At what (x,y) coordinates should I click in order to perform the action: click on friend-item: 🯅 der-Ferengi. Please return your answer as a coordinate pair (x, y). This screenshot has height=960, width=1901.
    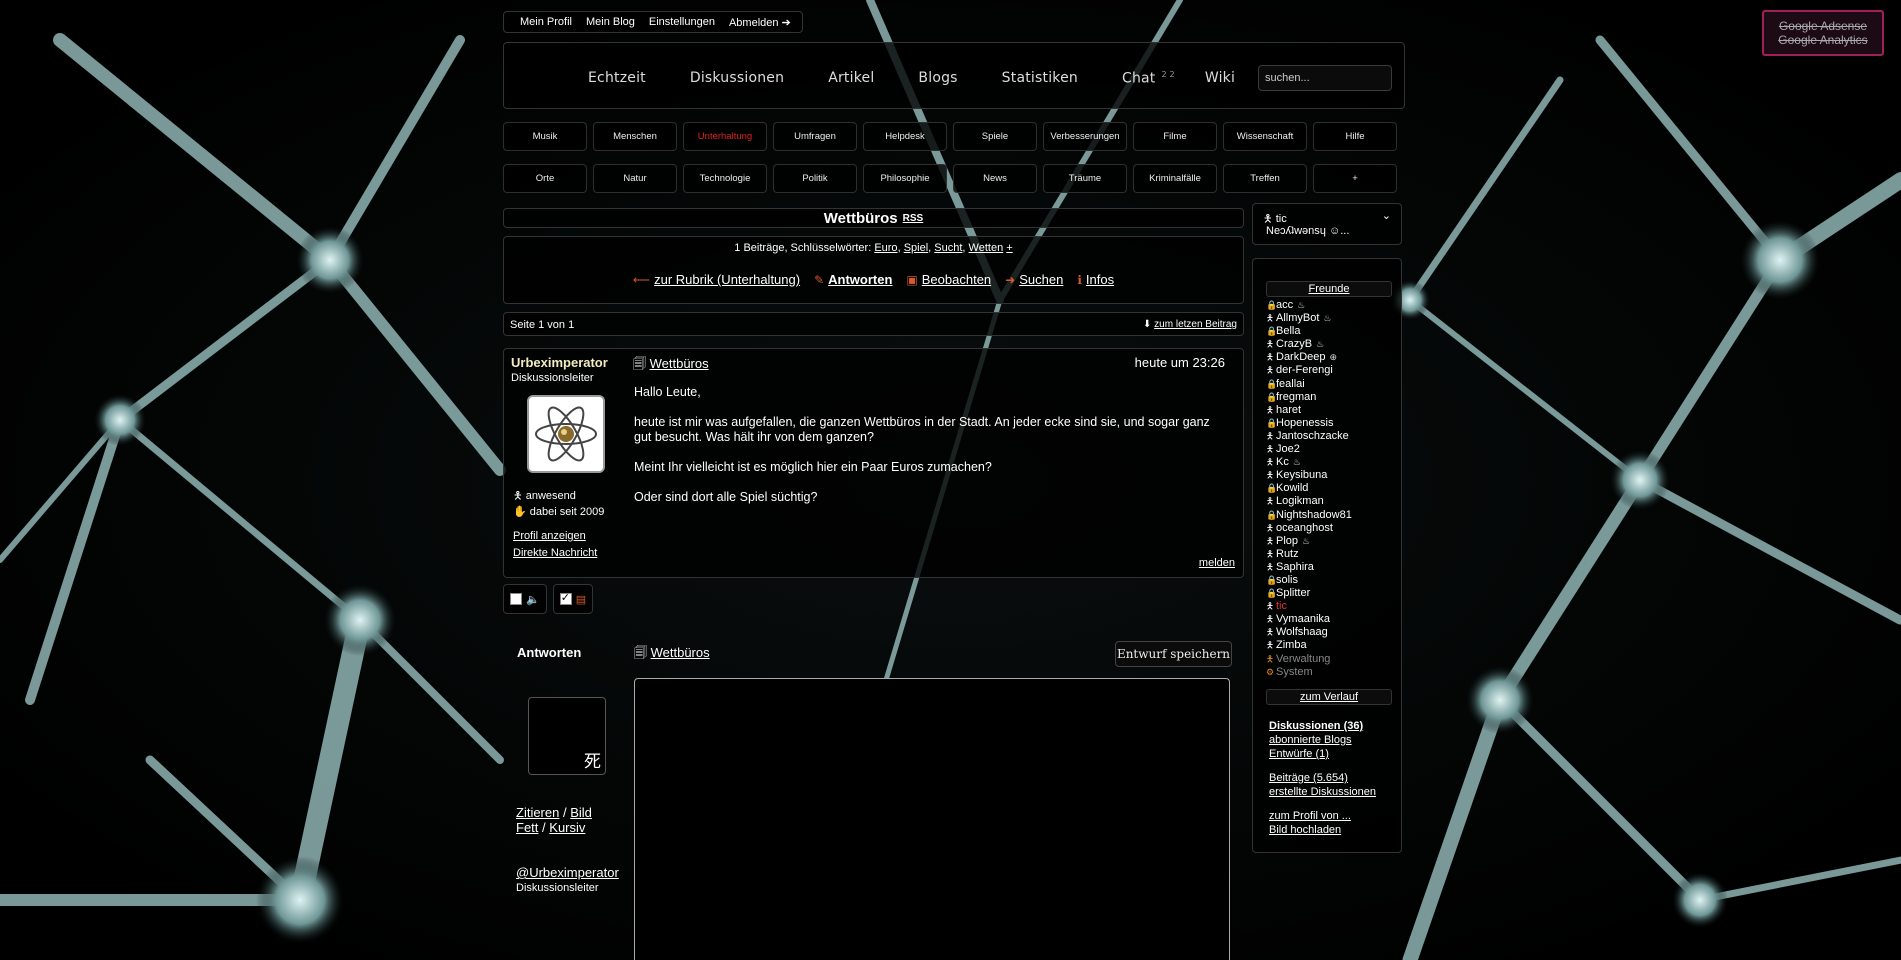
    Looking at the image, I should click on (1309, 370).